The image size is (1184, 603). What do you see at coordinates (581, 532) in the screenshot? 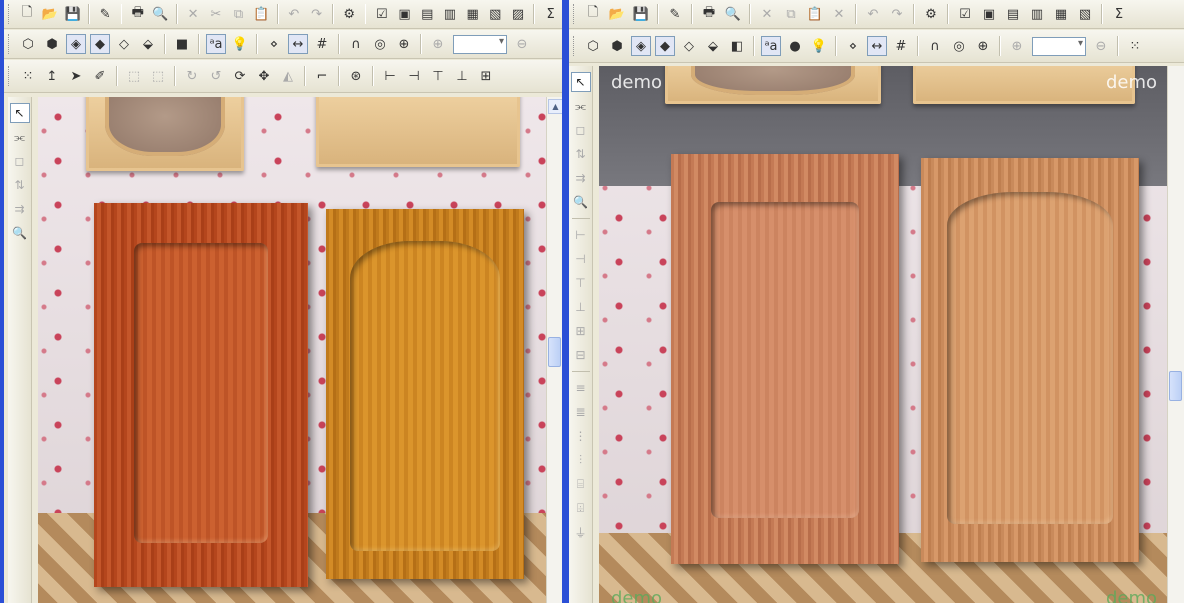
I see `tool-m-icon: ⏚` at bounding box center [581, 532].